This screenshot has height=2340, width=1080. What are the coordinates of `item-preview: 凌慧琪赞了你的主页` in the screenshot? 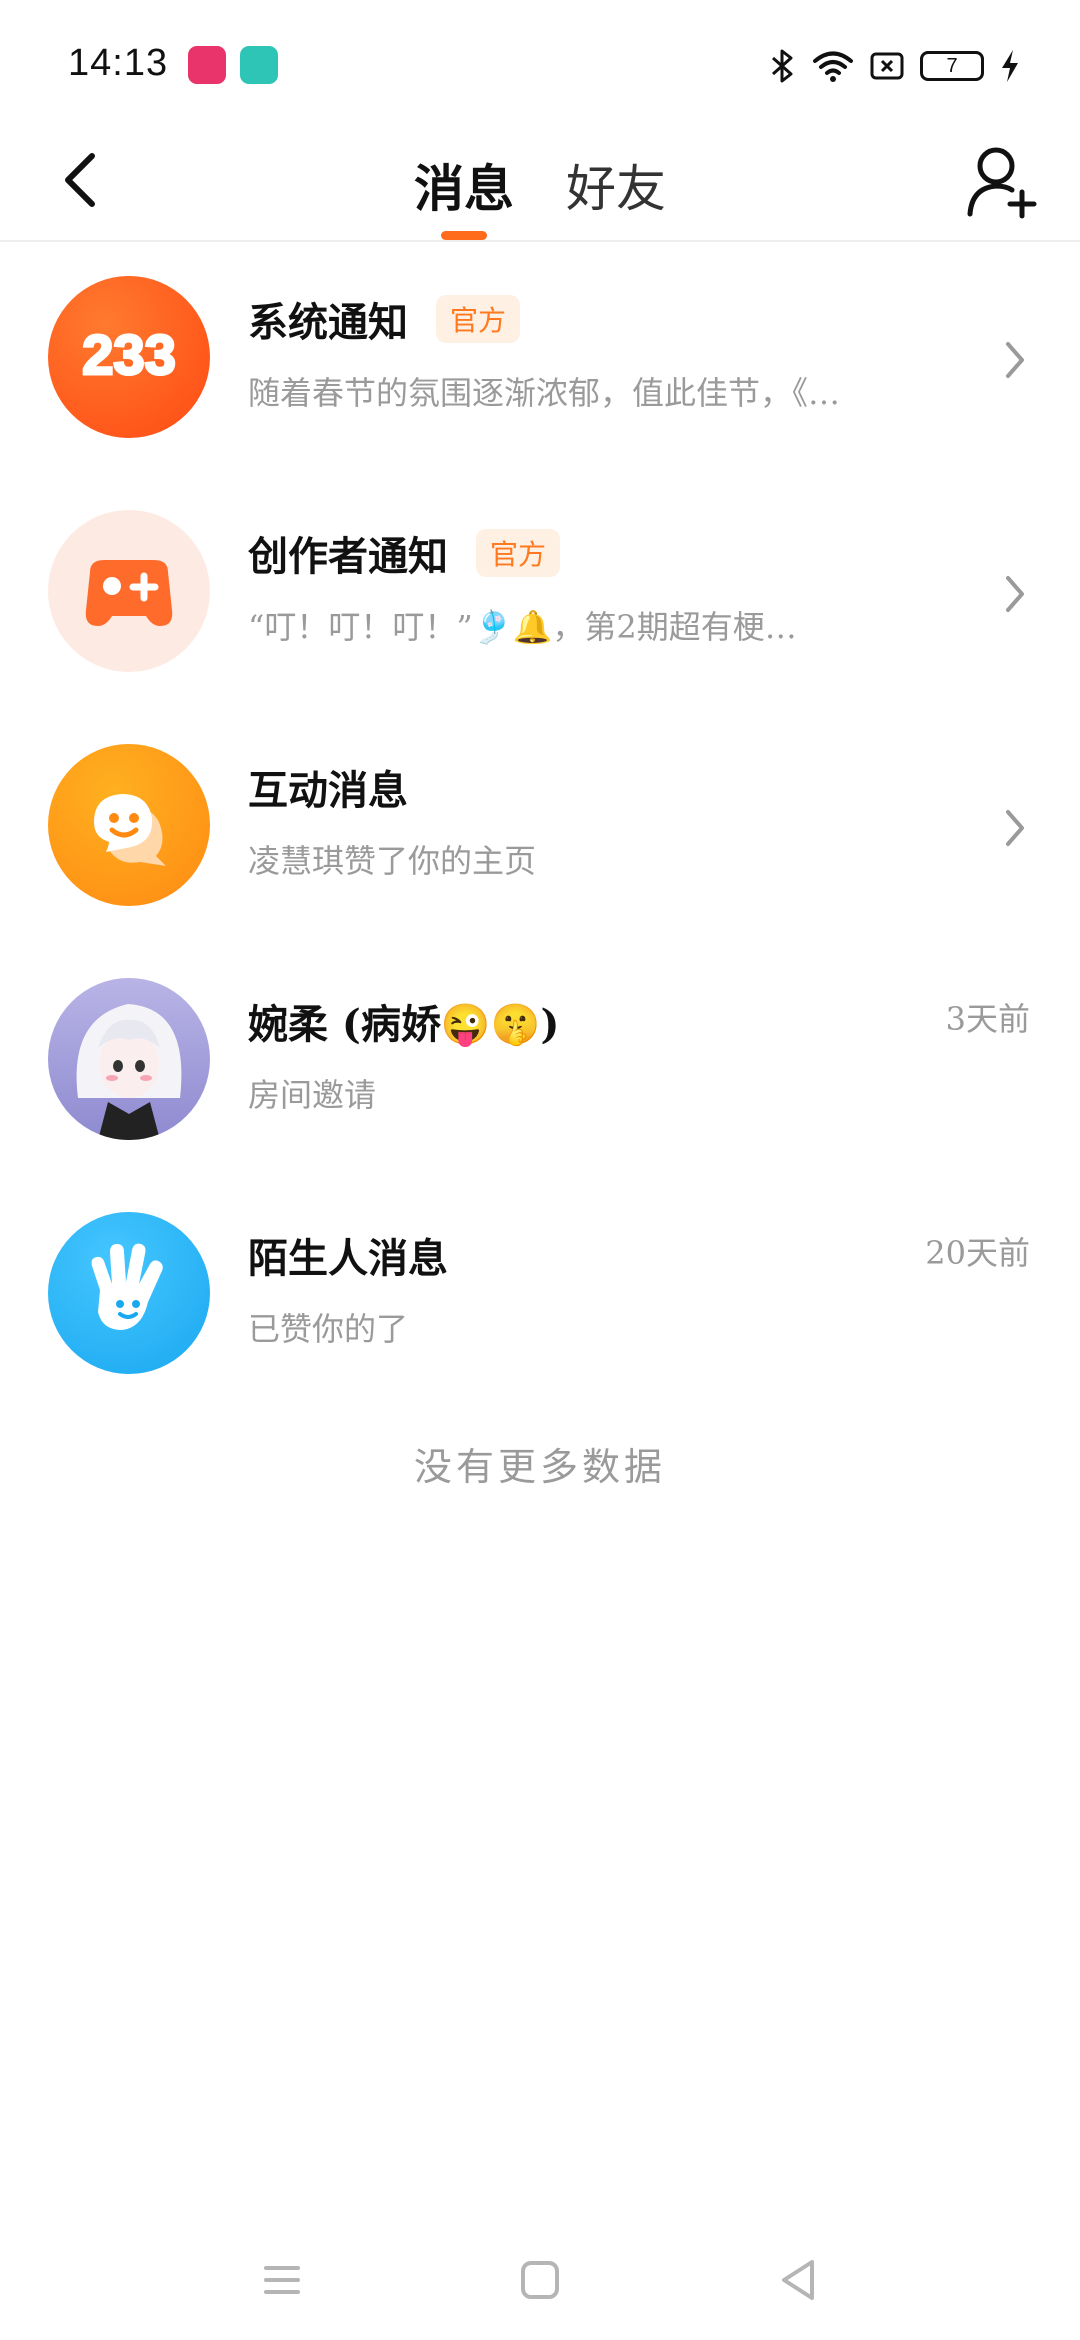 It's located at (392, 861).